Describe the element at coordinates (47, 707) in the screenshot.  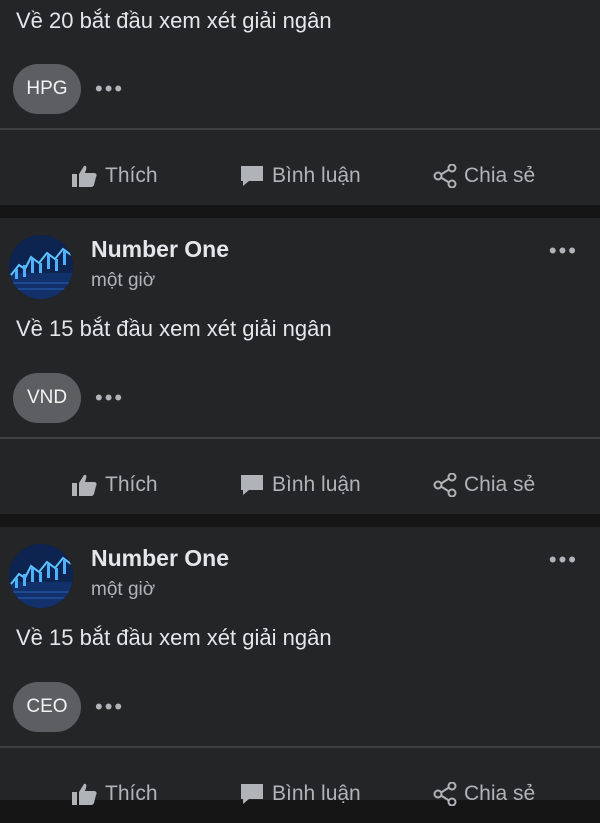
I see `stock-tag-chip: CEO` at that location.